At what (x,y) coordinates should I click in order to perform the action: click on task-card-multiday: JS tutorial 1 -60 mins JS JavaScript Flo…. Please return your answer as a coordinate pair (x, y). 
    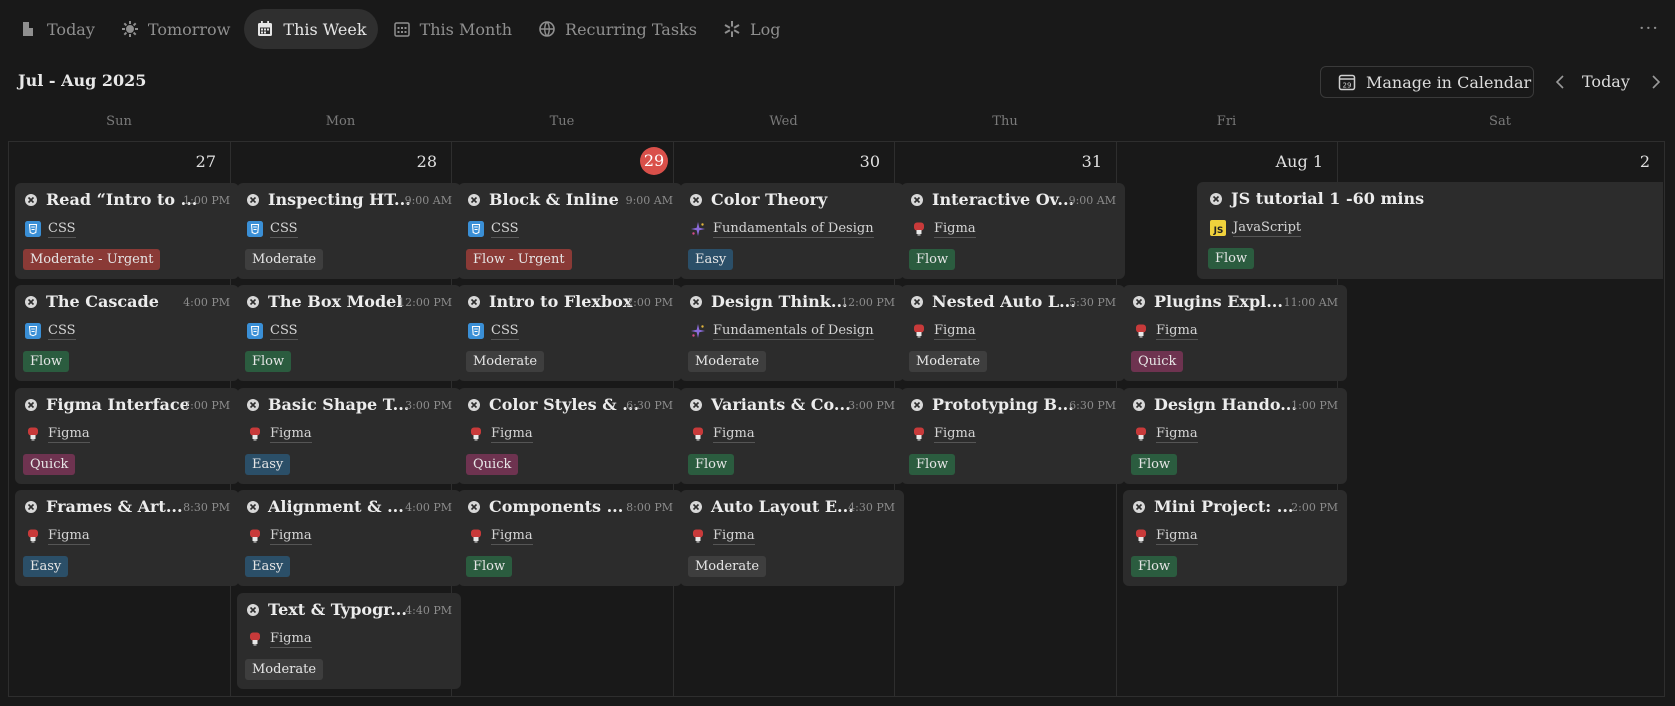
    Looking at the image, I should click on (1430, 230).